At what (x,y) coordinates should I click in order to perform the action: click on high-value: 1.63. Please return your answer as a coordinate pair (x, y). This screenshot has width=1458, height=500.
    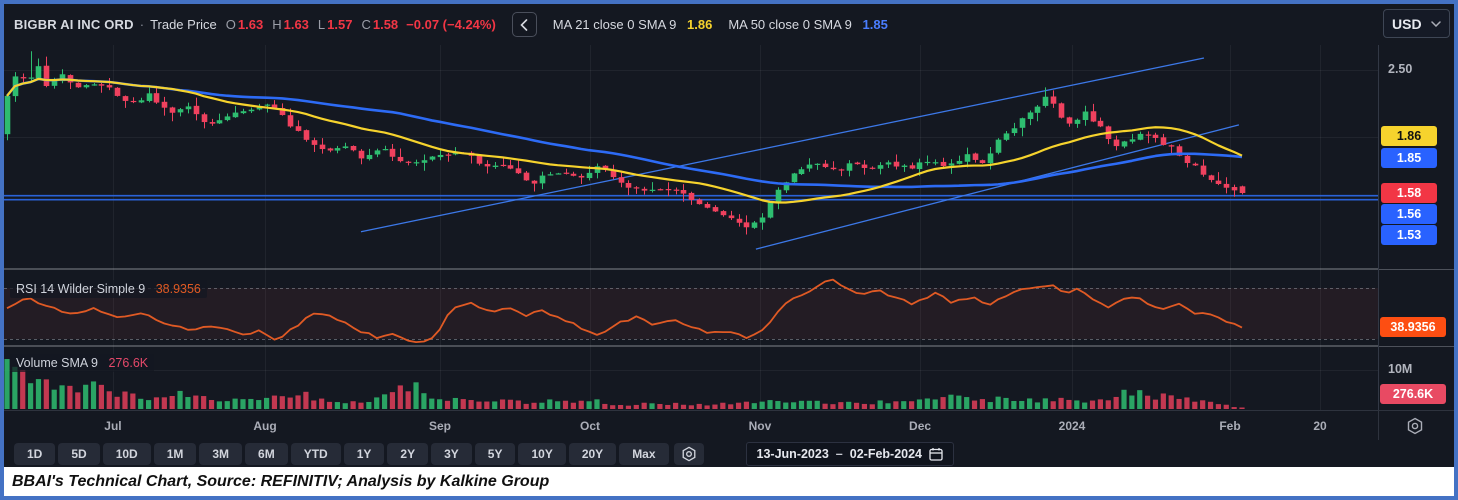
    Looking at the image, I should click on (296, 24).